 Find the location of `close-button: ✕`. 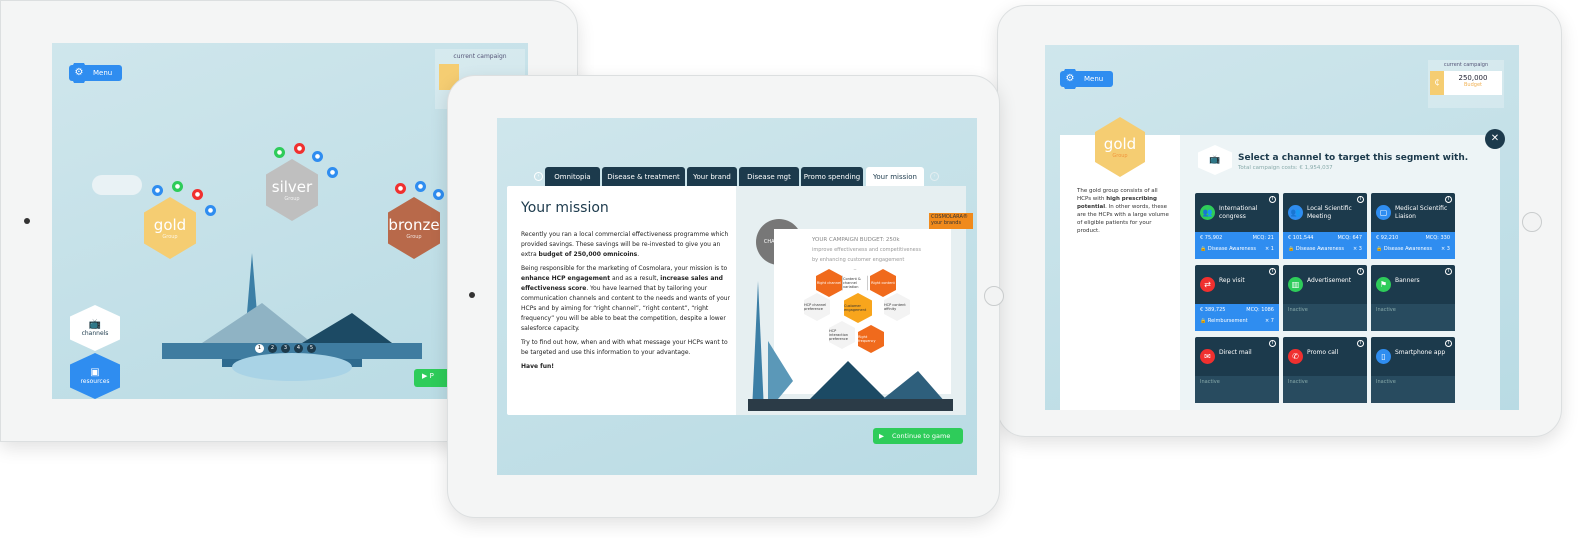

close-button: ✕ is located at coordinates (1495, 139).